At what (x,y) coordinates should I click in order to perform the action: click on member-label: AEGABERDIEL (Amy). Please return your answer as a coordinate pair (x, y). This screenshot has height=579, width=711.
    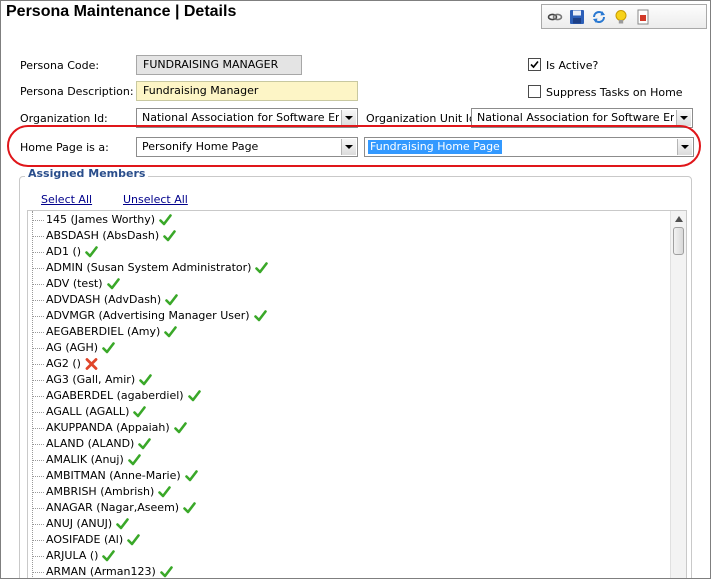
    Looking at the image, I should click on (103, 331).